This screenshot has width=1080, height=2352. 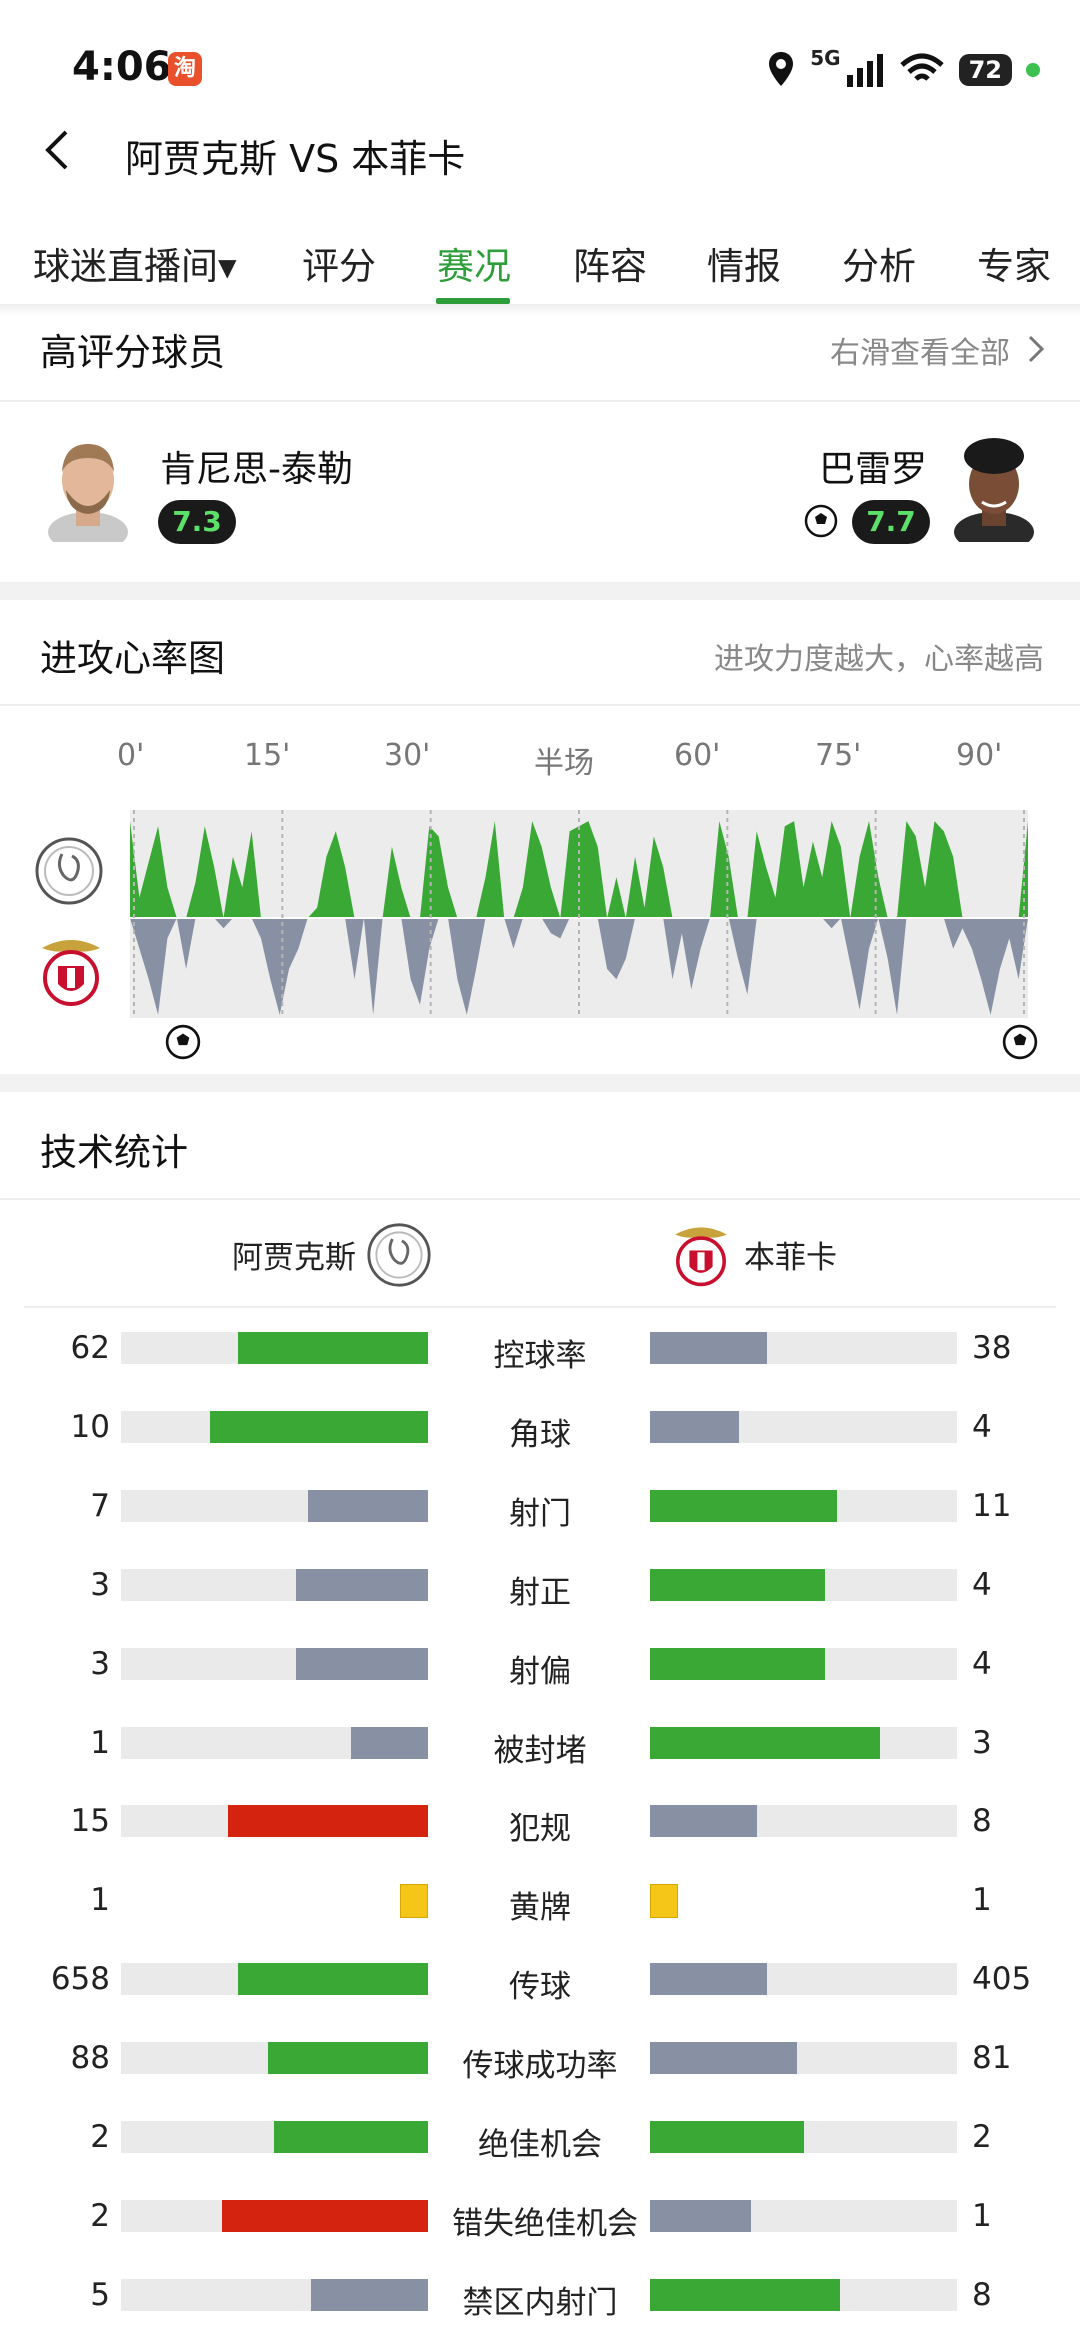 What do you see at coordinates (540, 1750) in the screenshot?
I see `stat-label: 被封堵` at bounding box center [540, 1750].